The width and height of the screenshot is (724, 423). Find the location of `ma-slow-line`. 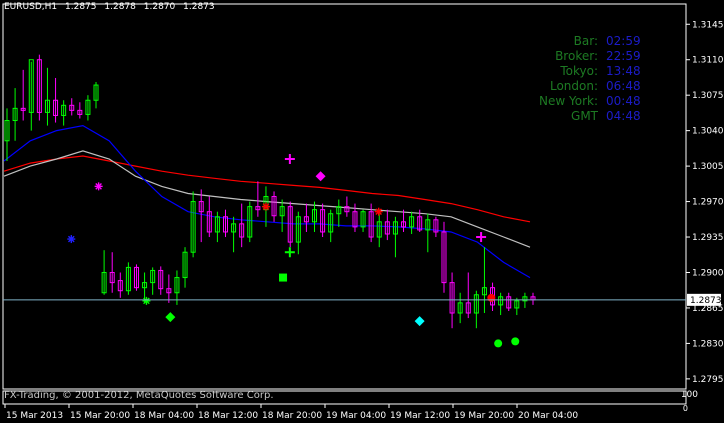

ma-slow-line is located at coordinates (267, 189).